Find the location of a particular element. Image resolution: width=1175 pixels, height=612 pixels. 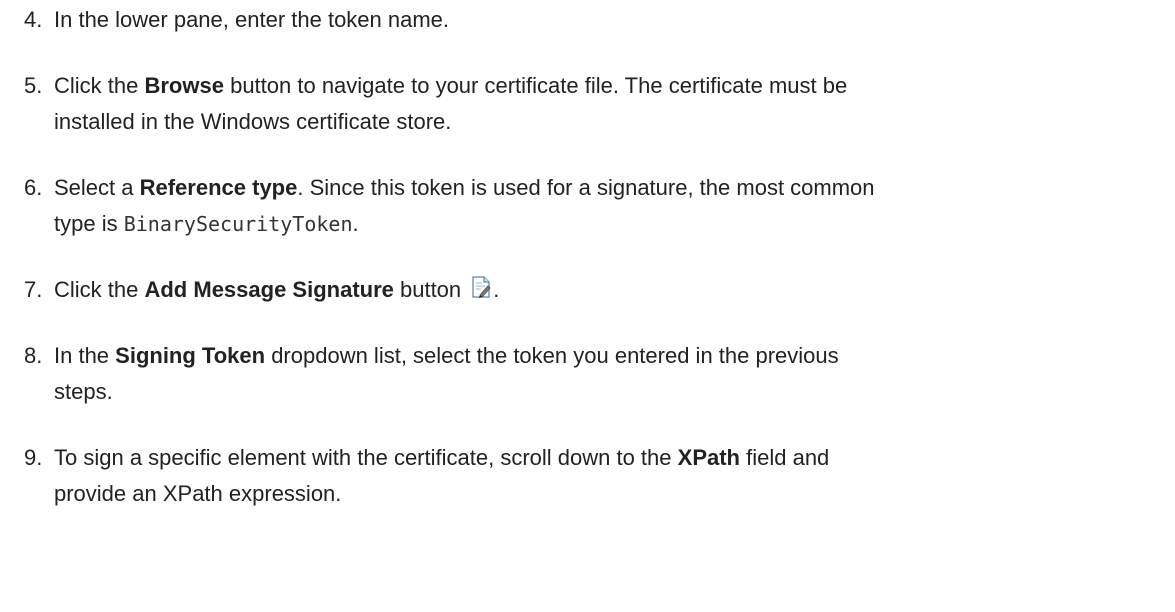

step-line-2: provide an XPath expression. is located at coordinates (198, 493).